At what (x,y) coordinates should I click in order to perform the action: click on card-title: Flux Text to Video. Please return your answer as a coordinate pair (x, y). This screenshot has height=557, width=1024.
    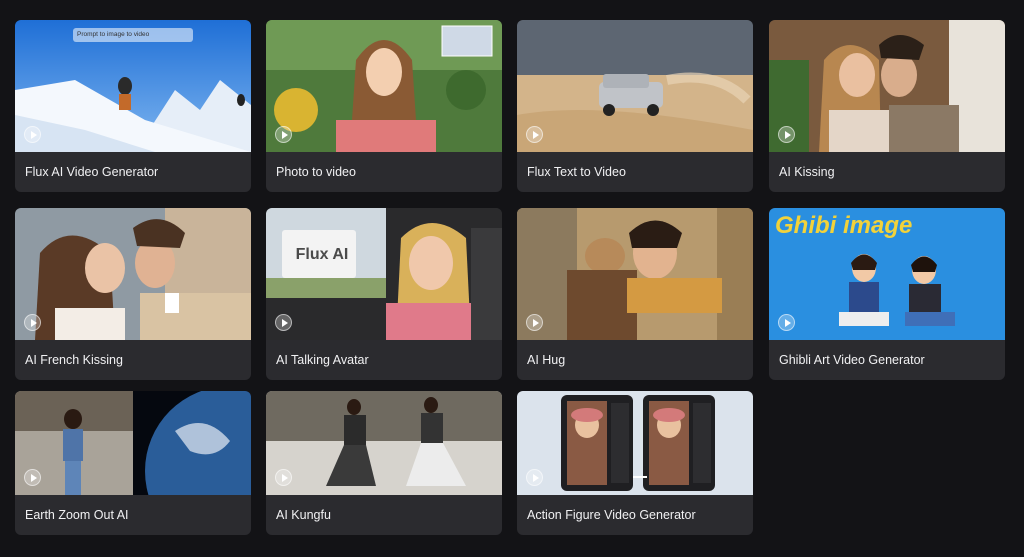
    Looking at the image, I should click on (576, 172).